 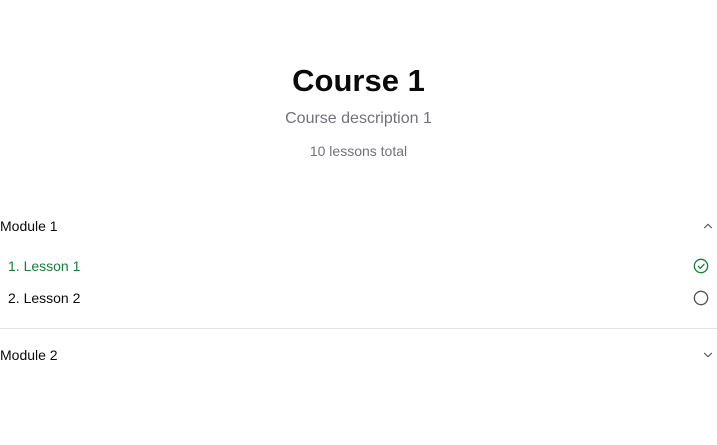 What do you see at coordinates (358, 118) in the screenshot?
I see `course-description: Course description 1` at bounding box center [358, 118].